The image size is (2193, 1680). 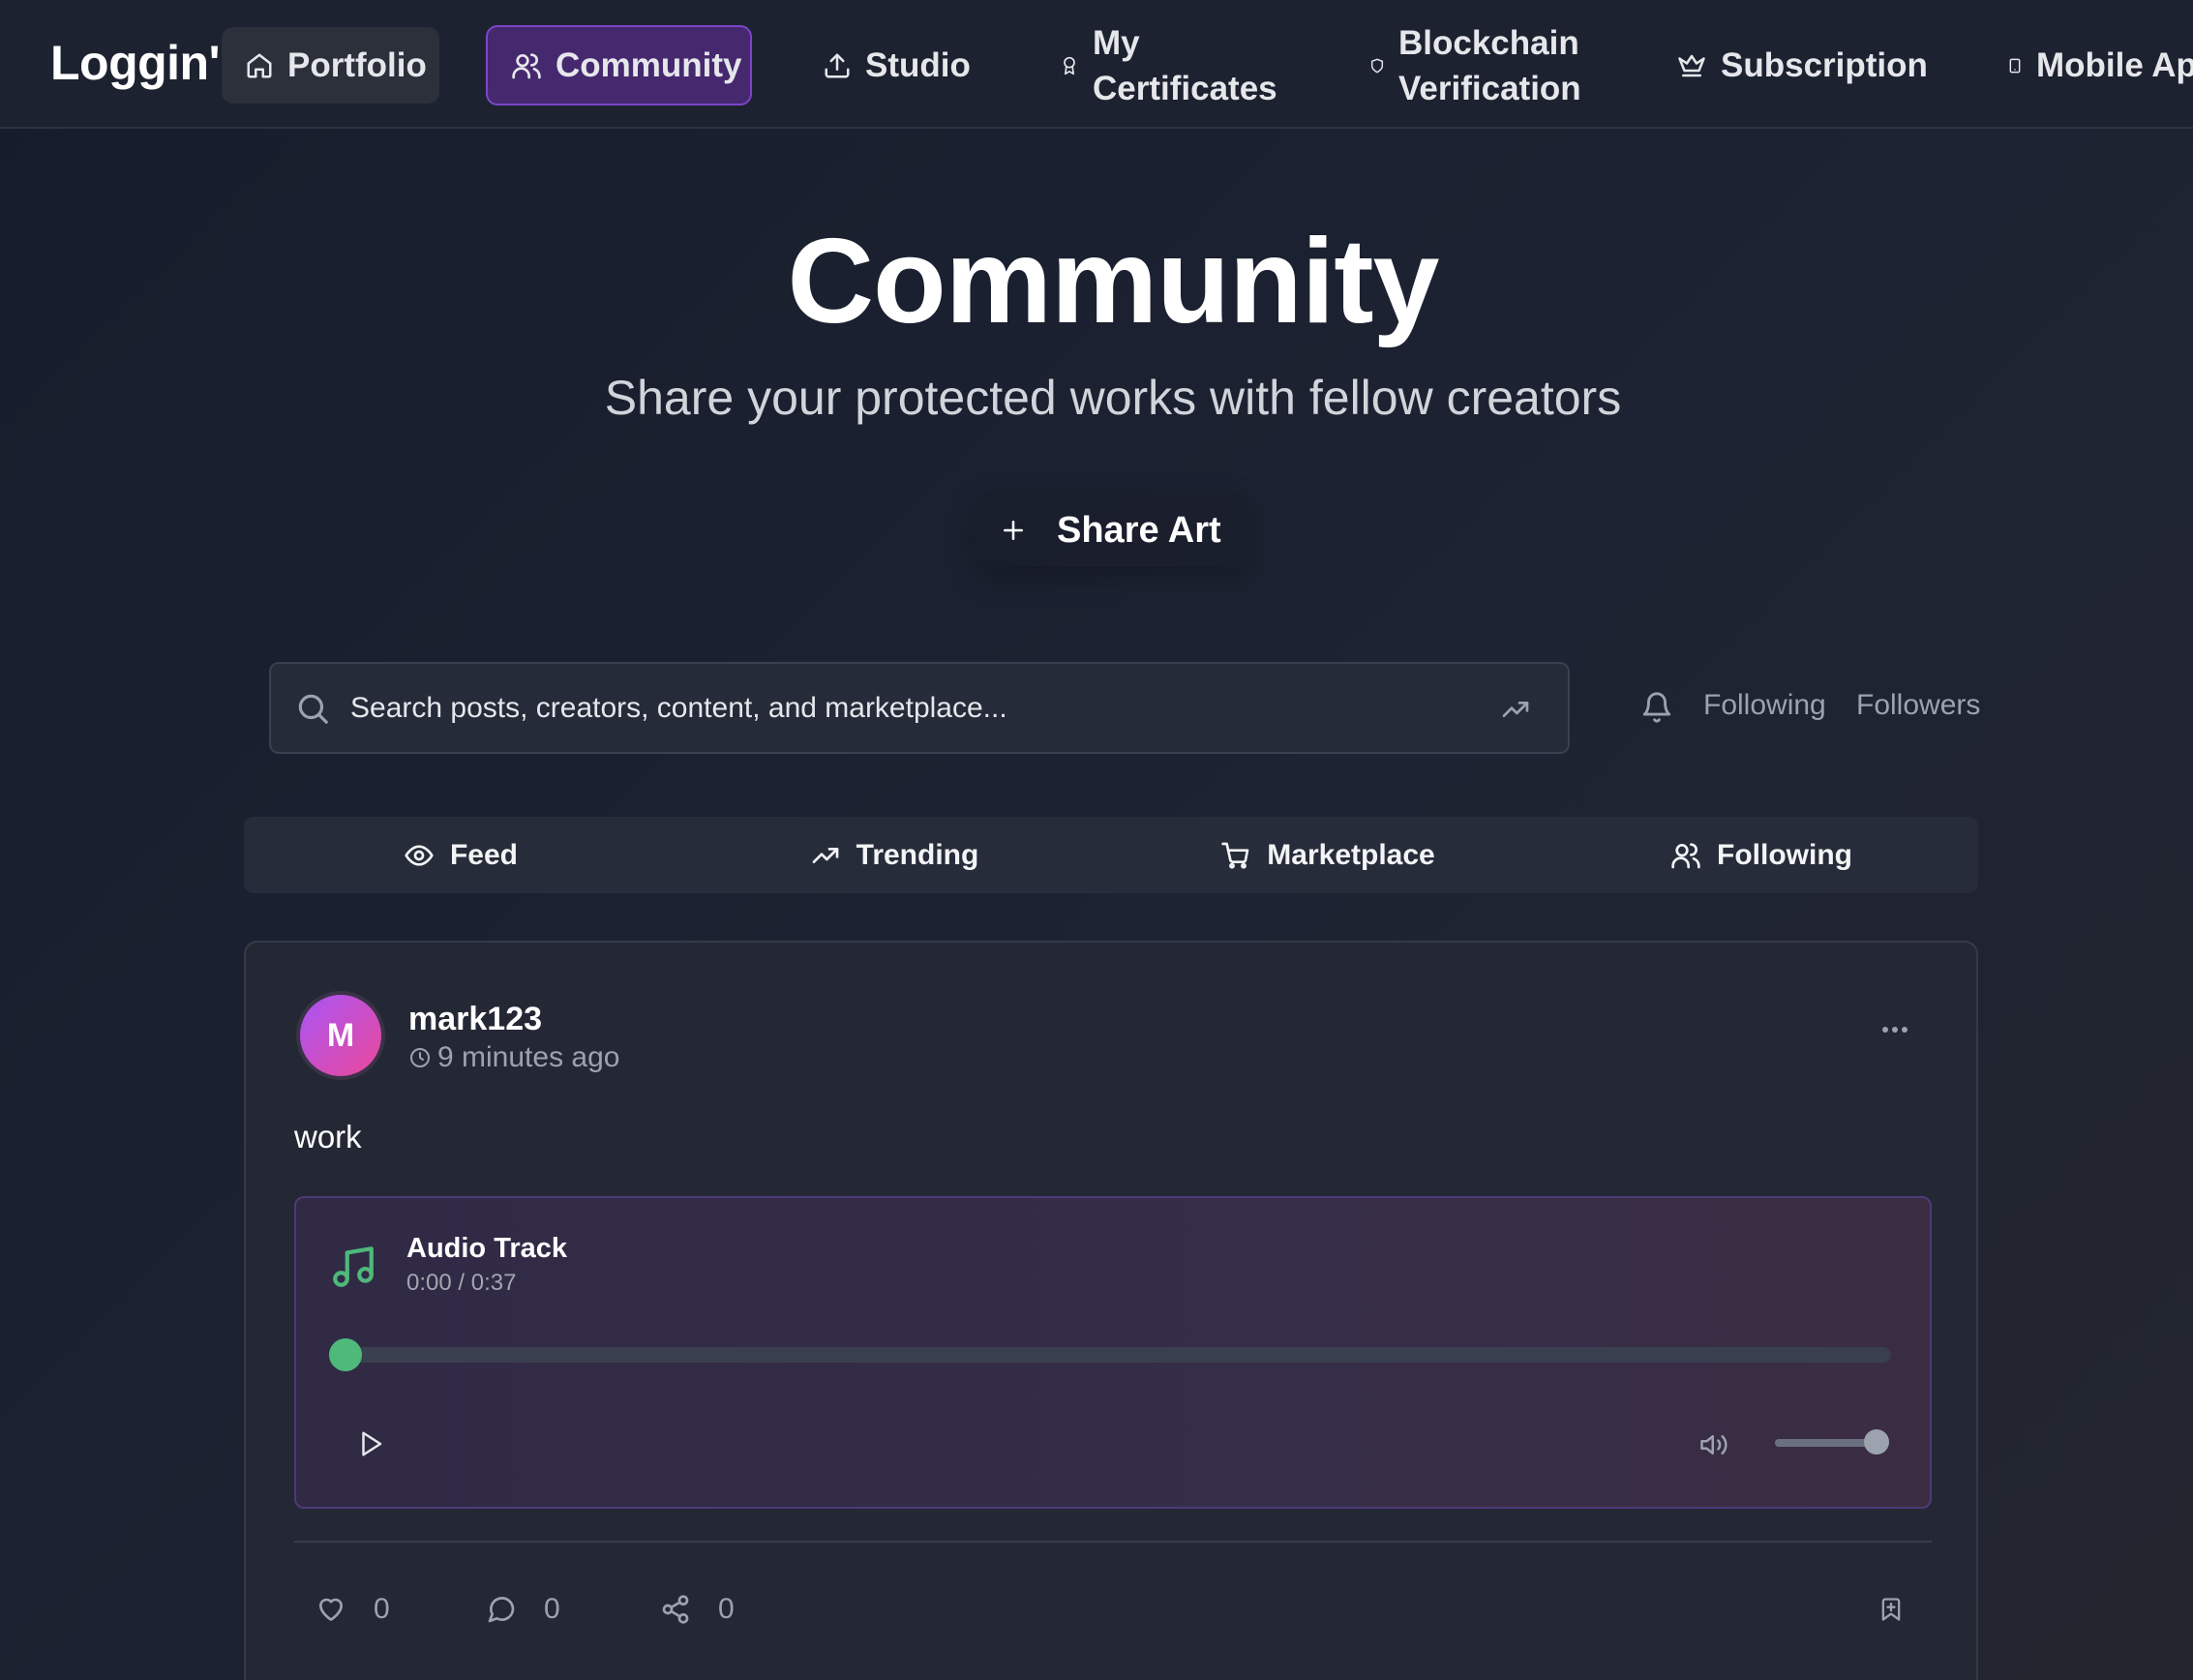 What do you see at coordinates (352, 1610) in the screenshot?
I see `like-button: 0` at bounding box center [352, 1610].